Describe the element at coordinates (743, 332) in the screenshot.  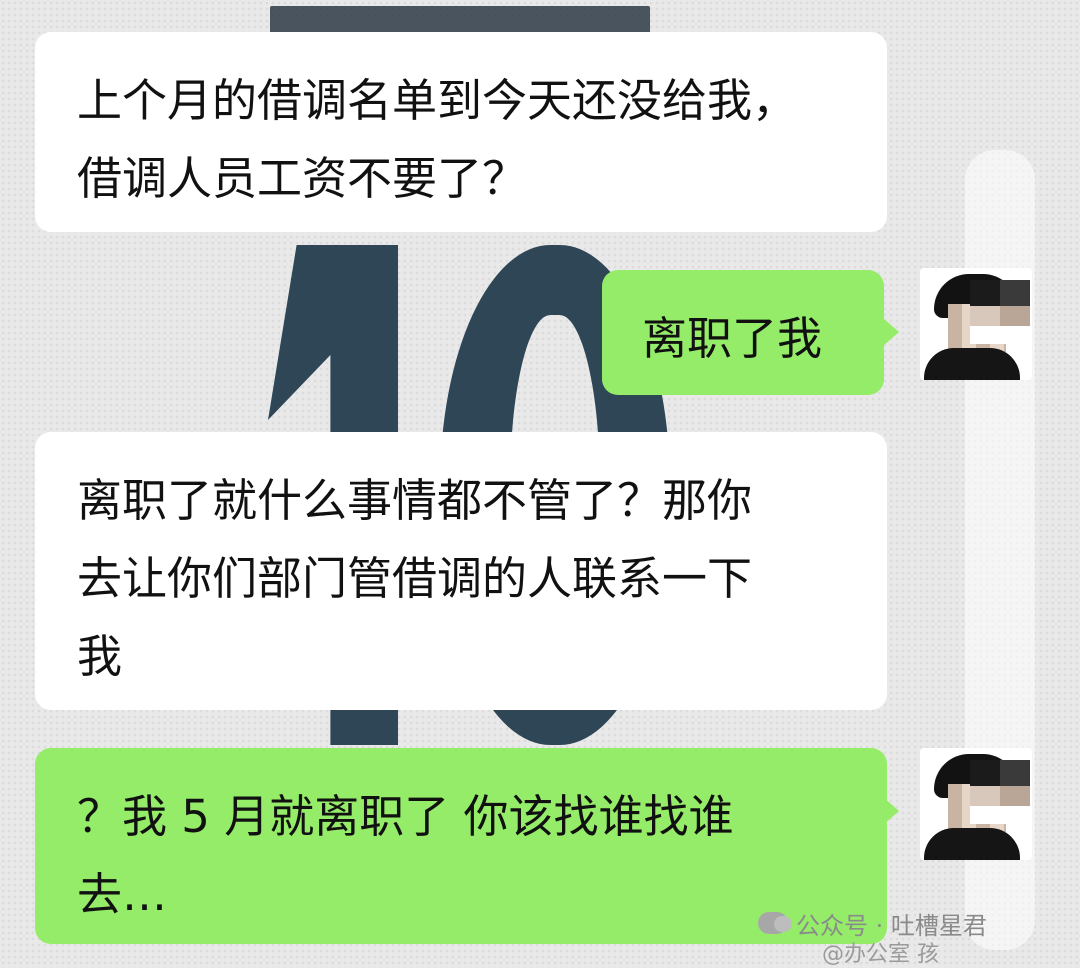
I see `outgoing-message-bubble: 离职了我` at that location.